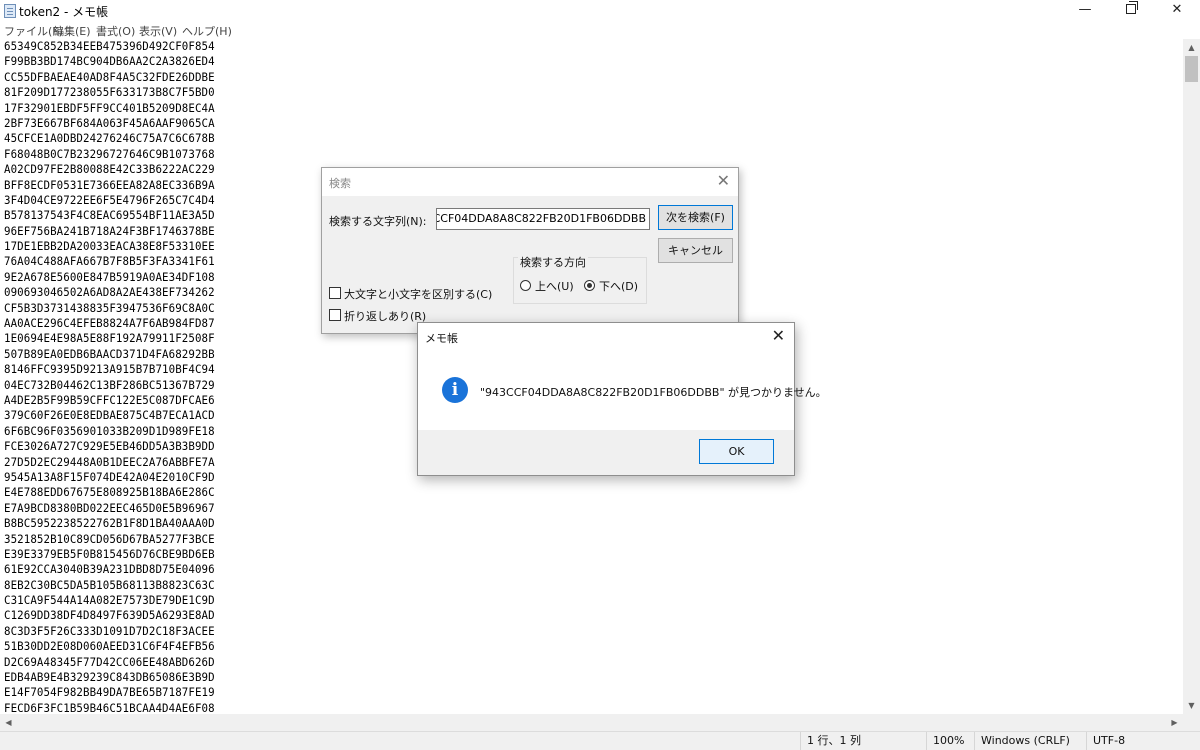 This screenshot has width=1200, height=750. What do you see at coordinates (109, 507) in the screenshot?
I see `text-line: E7A9BCD8380BD022EEC465D0E5B96967` at bounding box center [109, 507].